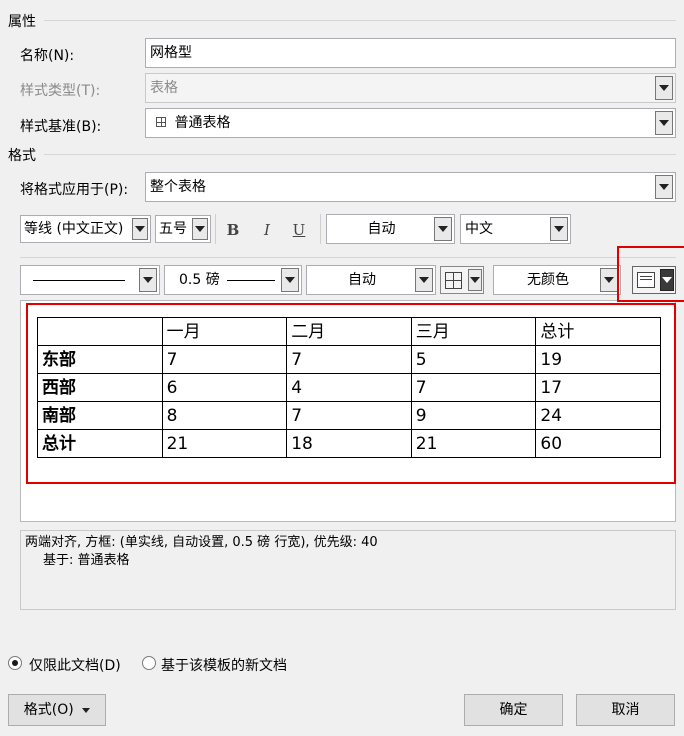 The width and height of the screenshot is (684, 736). Describe the element at coordinates (381, 229) in the screenshot. I see `font-color-value: 自动` at that location.